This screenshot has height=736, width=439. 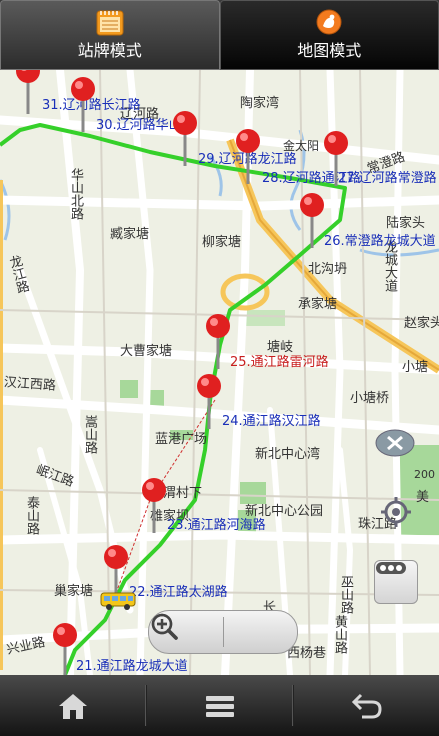 I want to click on menu-button, so click(x=219, y=705).